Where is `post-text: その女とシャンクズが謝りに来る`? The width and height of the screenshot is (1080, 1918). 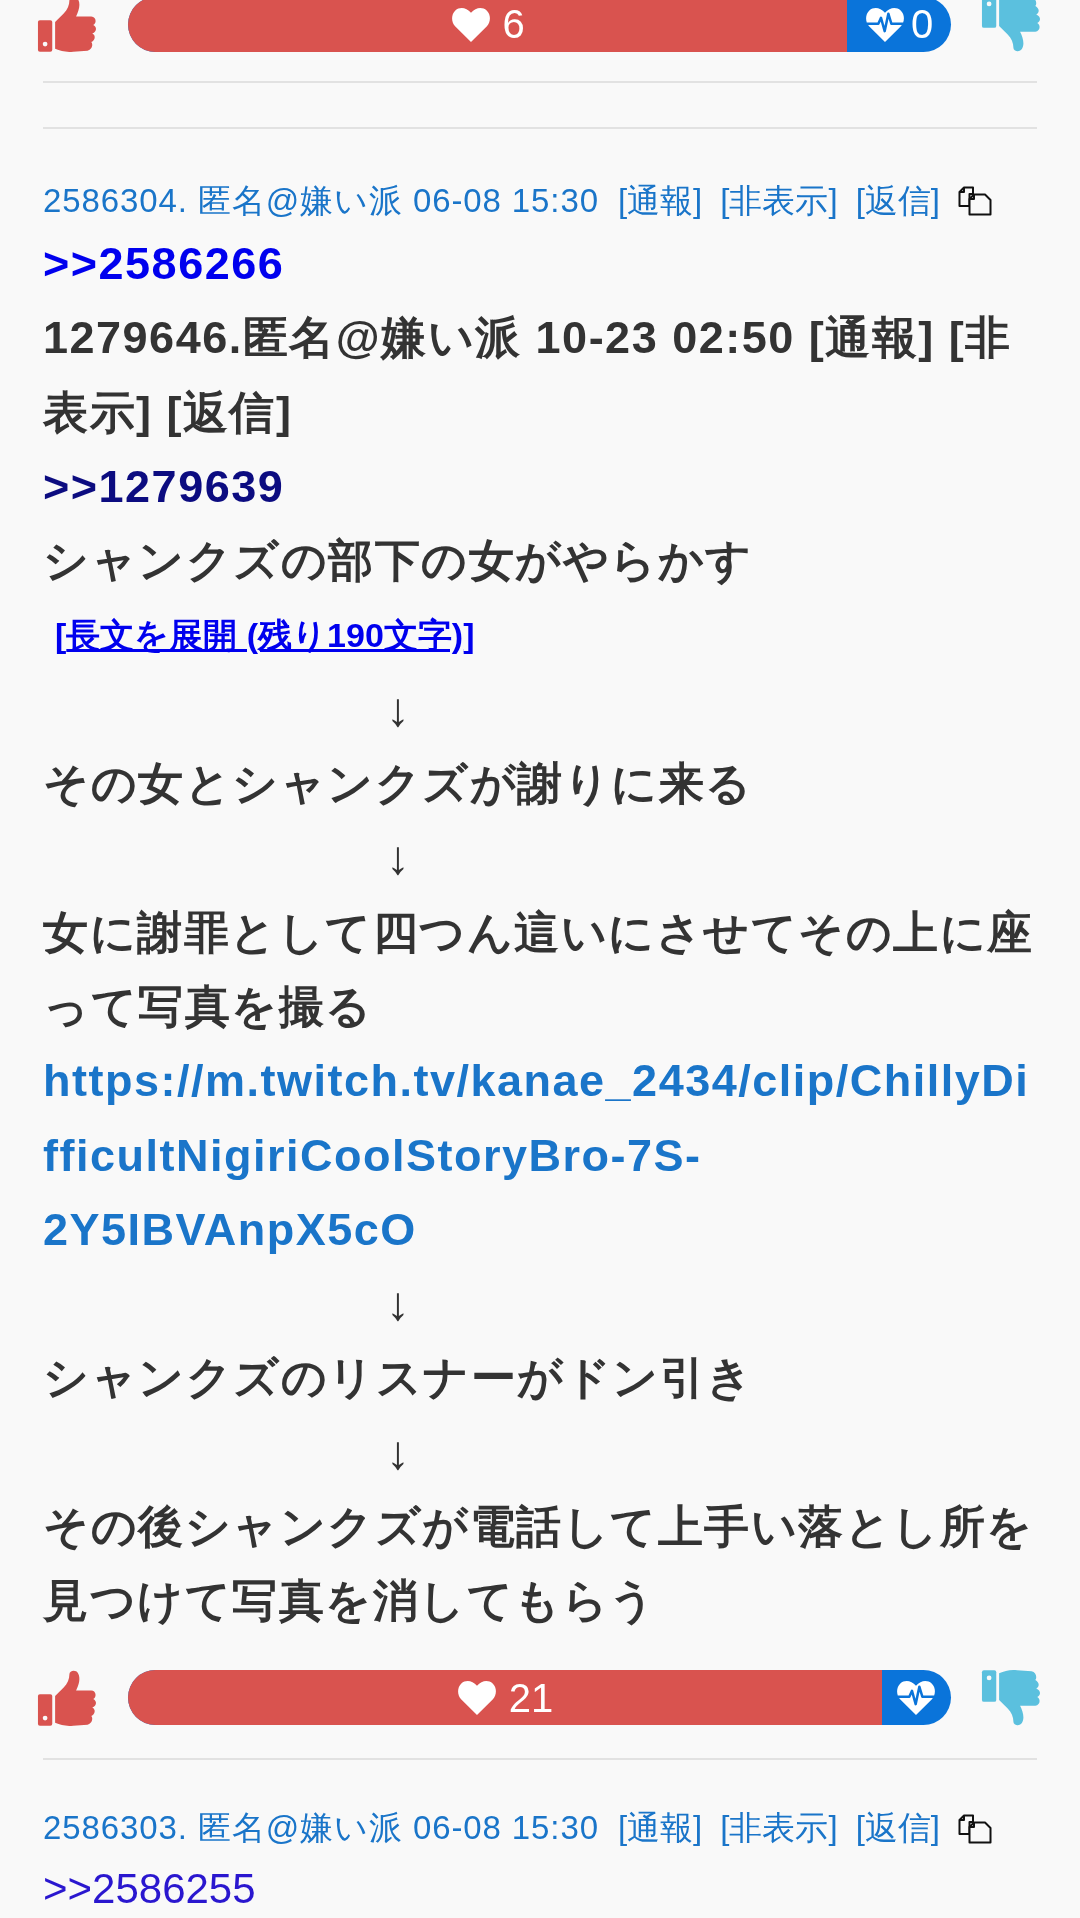 post-text: その女とシャンクズが謝りに来る is located at coordinates (398, 784).